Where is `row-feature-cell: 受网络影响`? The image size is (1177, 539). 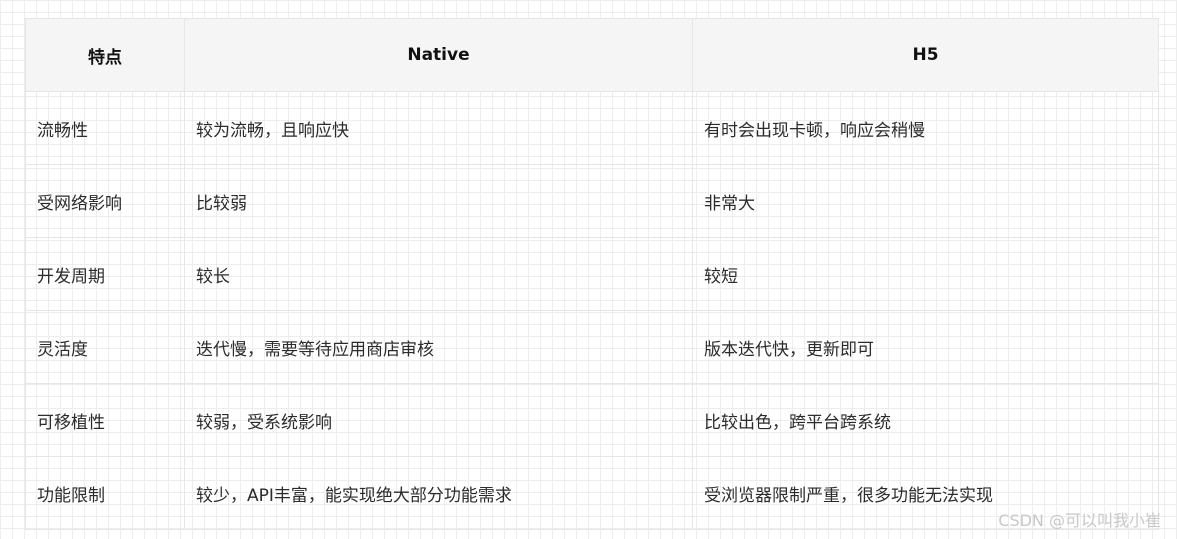
row-feature-cell: 受网络影响 is located at coordinates (105, 201).